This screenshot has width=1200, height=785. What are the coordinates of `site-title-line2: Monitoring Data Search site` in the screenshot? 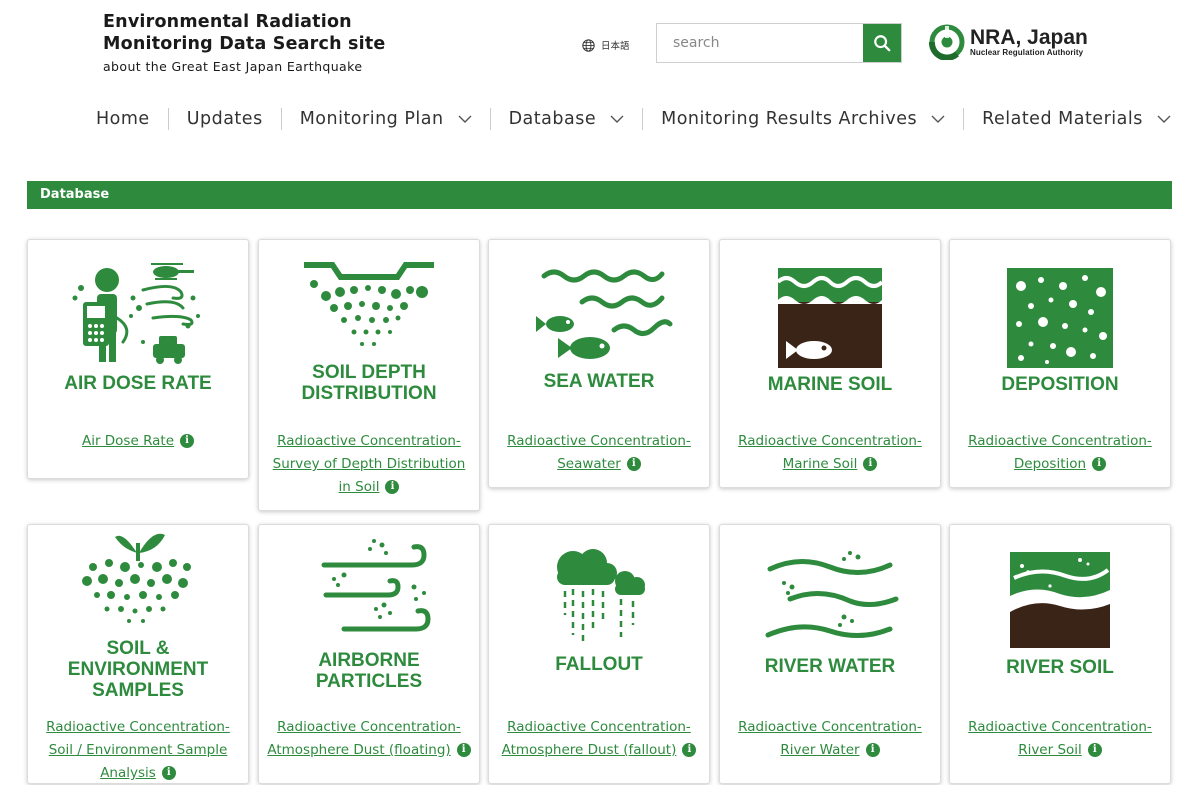 It's located at (244, 44).